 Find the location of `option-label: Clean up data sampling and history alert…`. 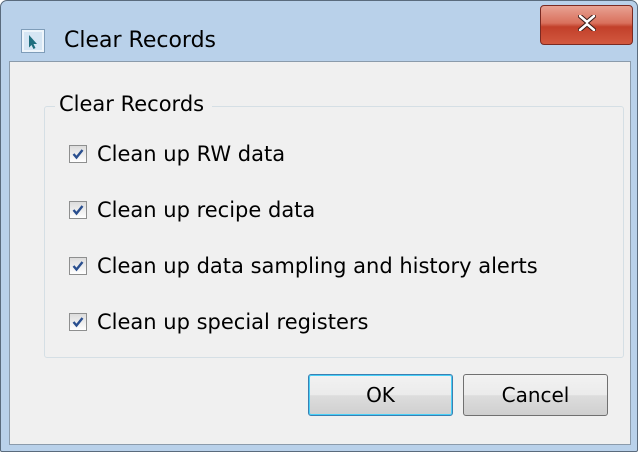

option-label: Clean up data sampling and history alert… is located at coordinates (317, 266).